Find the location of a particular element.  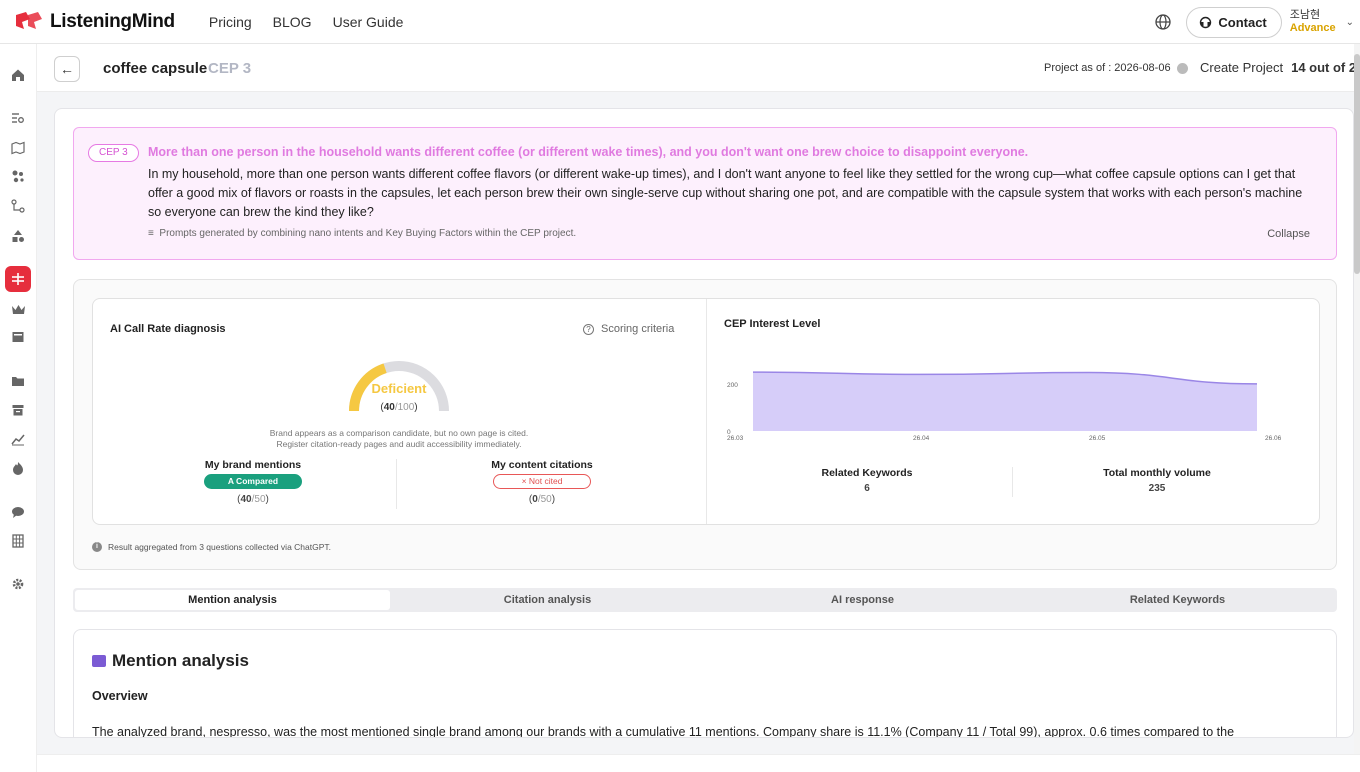

nav-user-guide: User Guide is located at coordinates (368, 22).